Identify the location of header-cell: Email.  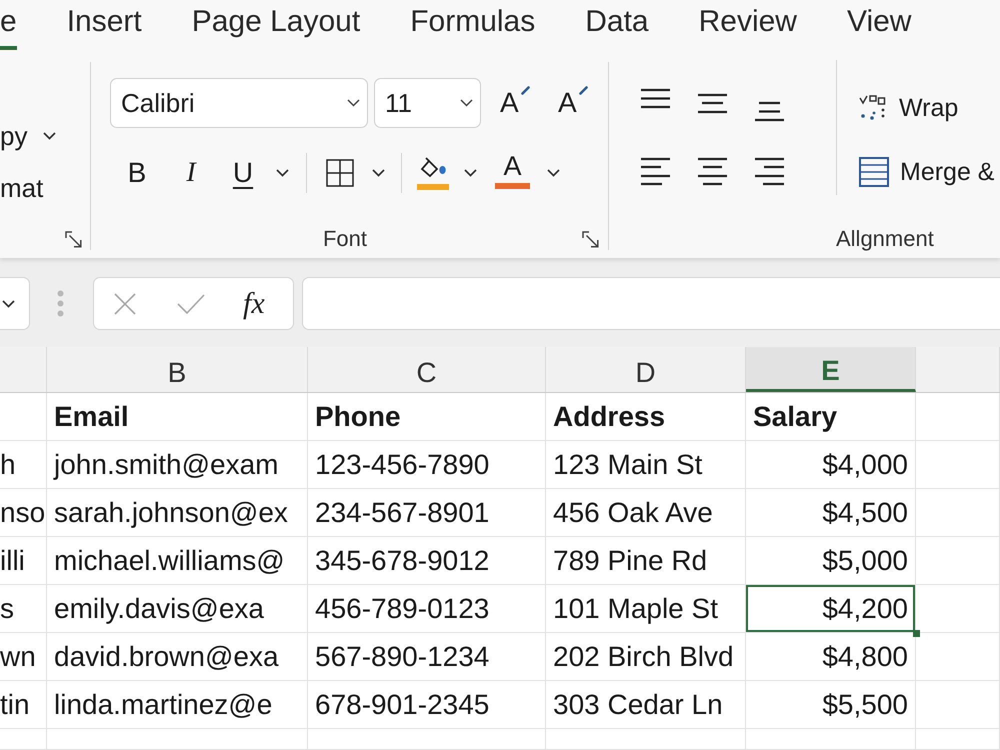
(177, 417).